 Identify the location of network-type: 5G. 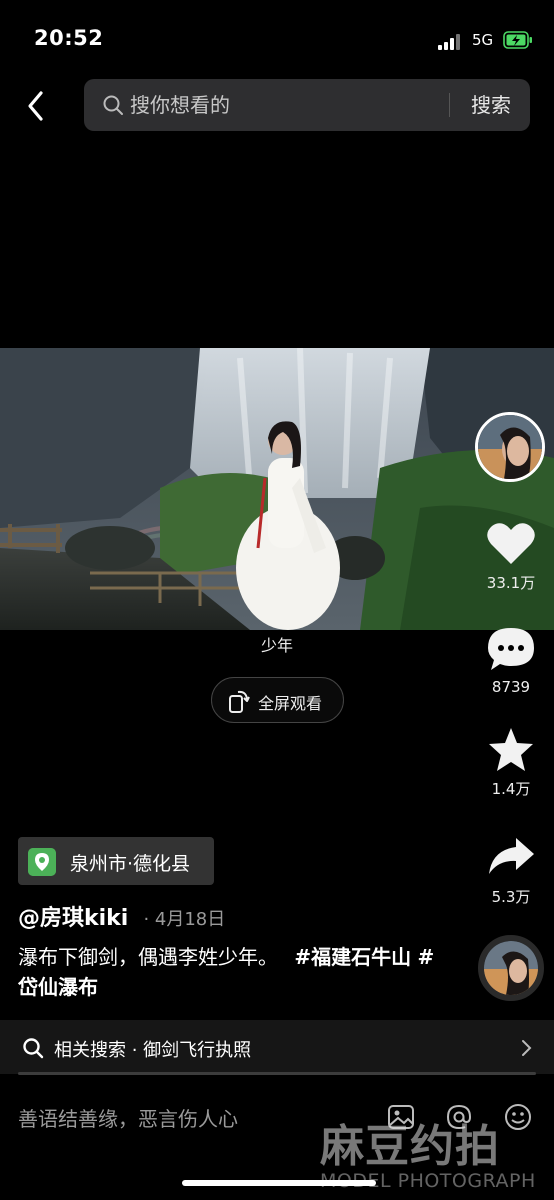
(483, 40).